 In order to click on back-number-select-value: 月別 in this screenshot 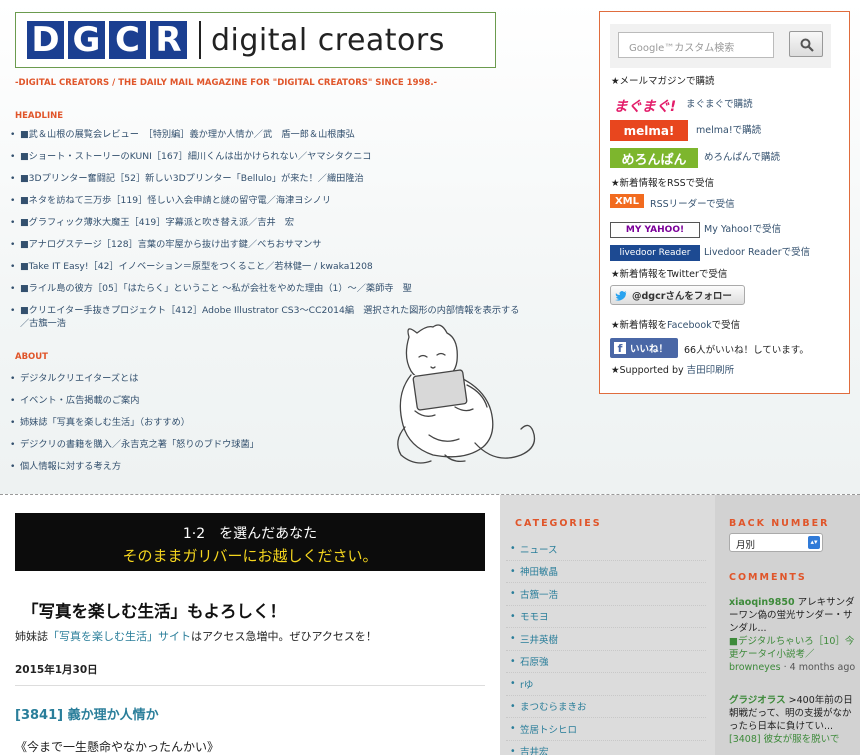, I will do `click(746, 545)`.